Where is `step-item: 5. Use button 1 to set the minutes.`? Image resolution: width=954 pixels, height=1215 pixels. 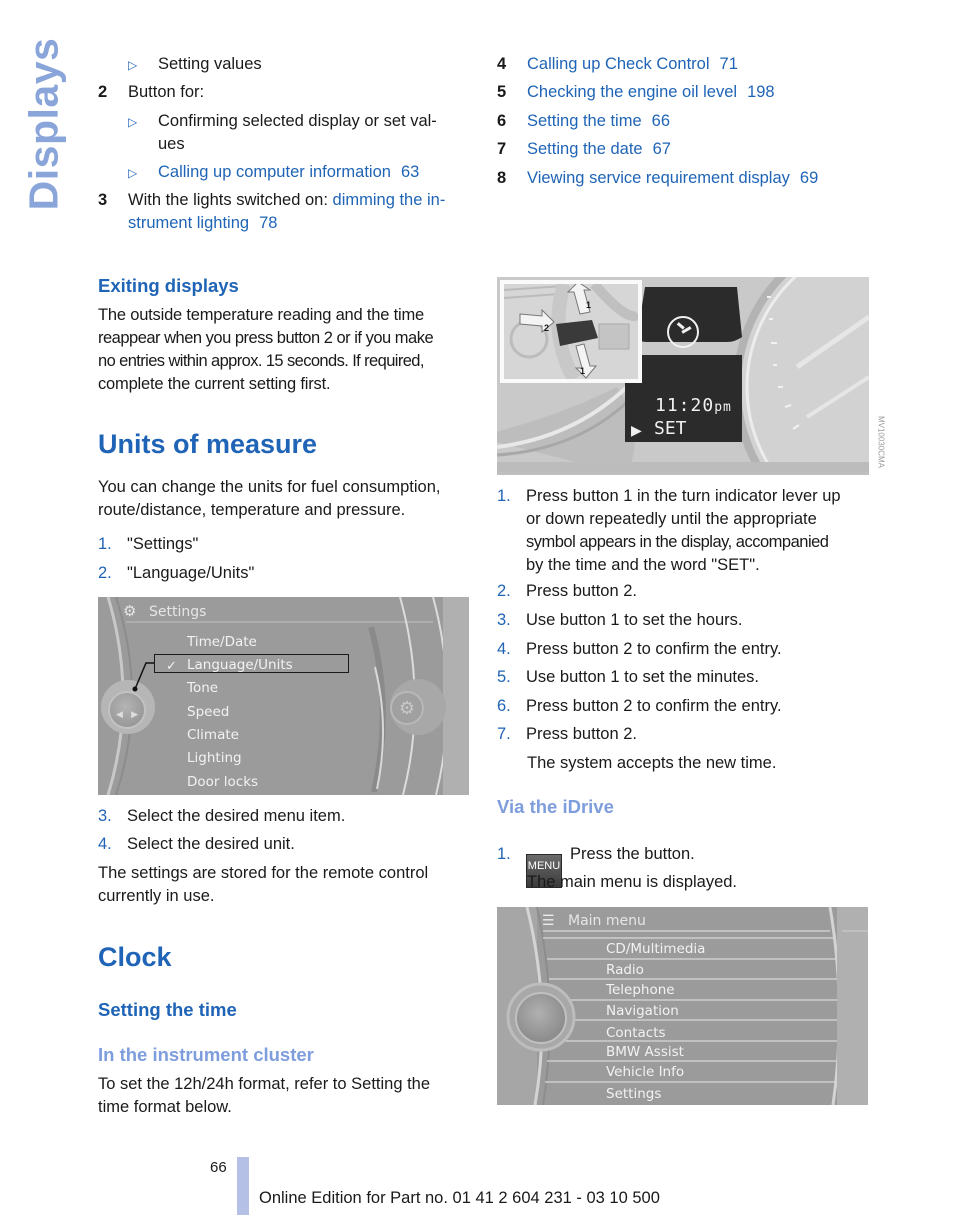 step-item: 5. Use button 1 to set the minutes. is located at coordinates (628, 677).